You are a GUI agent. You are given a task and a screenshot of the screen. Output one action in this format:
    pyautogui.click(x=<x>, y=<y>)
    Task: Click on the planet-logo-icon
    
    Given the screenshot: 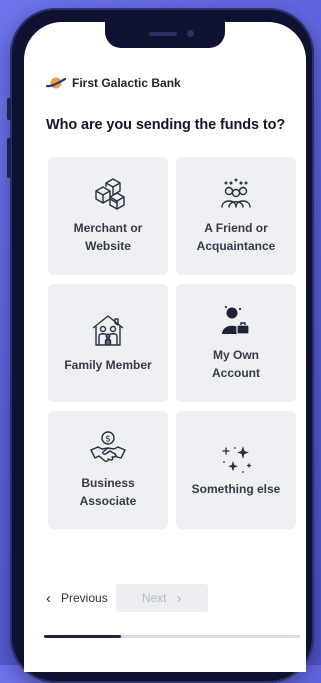 What is the action you would take?
    pyautogui.click(x=56, y=83)
    